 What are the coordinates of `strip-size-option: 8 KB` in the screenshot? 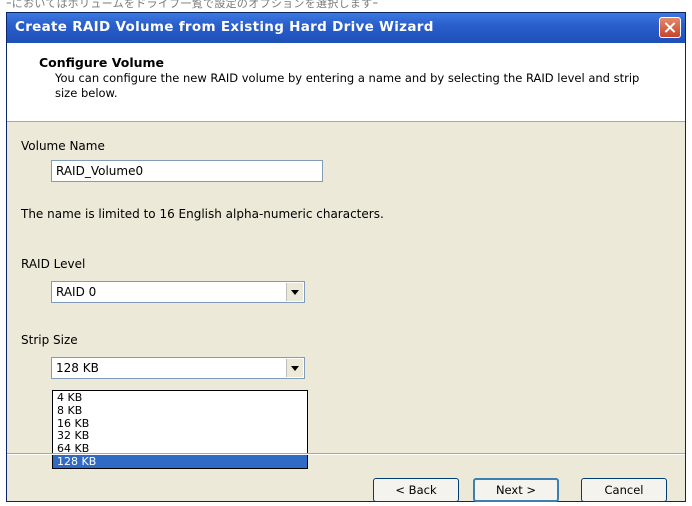 It's located at (180, 410).